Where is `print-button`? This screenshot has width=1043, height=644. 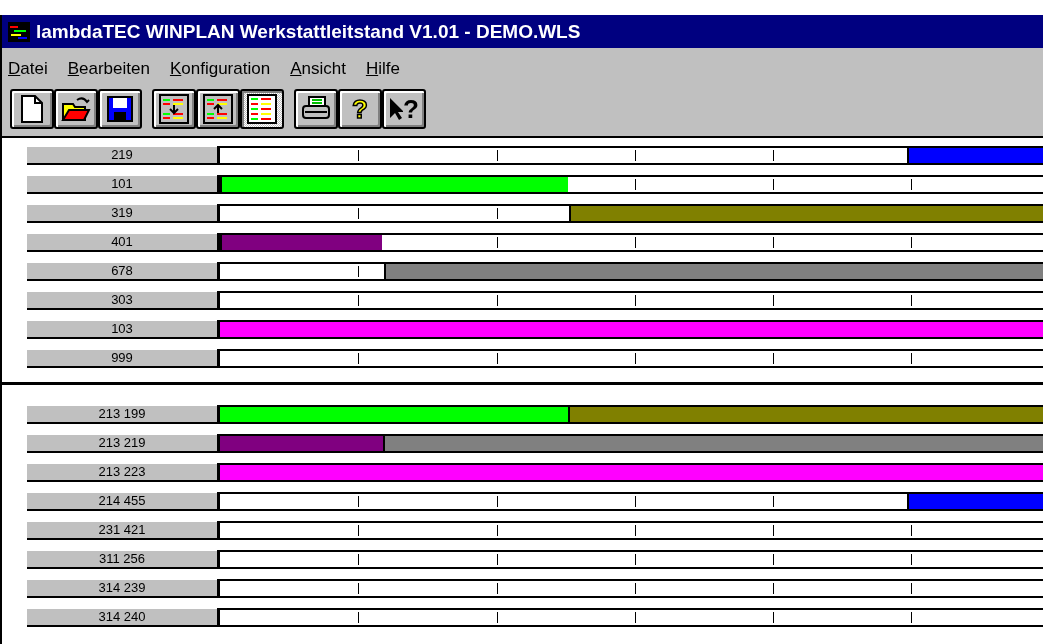
print-button is located at coordinates (316, 109).